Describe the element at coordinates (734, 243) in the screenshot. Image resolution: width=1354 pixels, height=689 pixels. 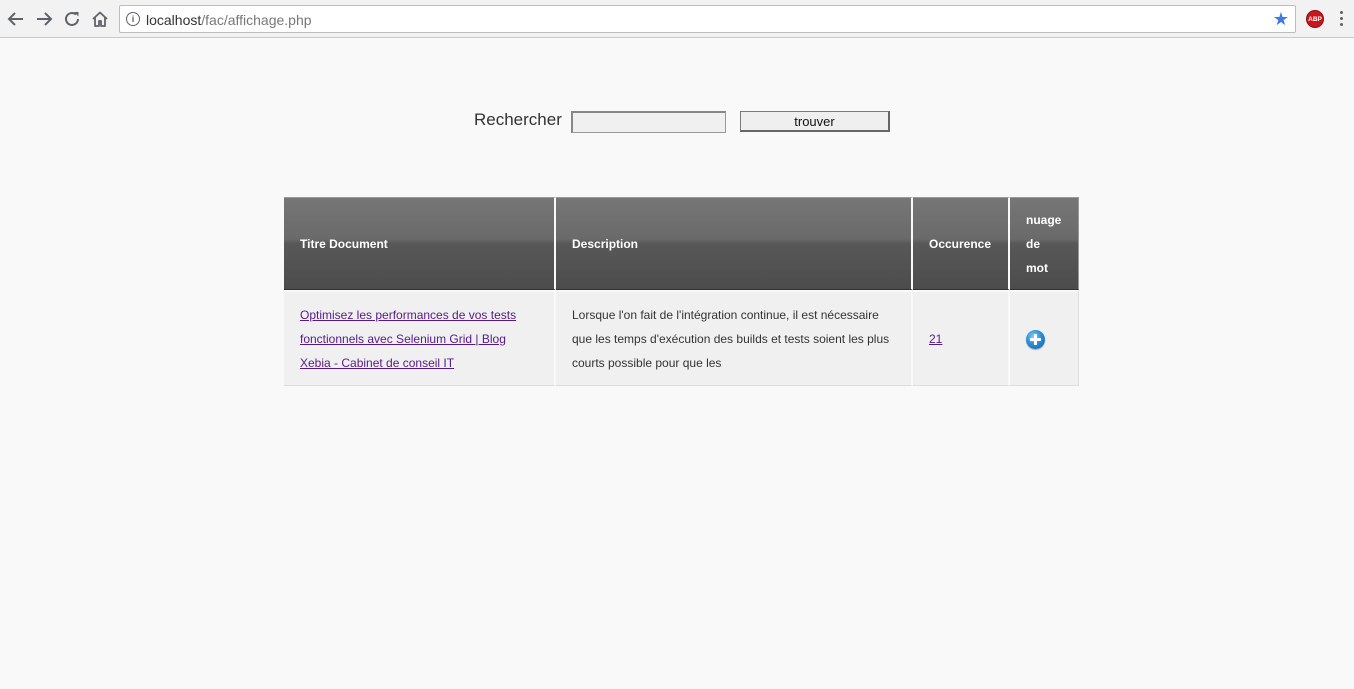
I see `header-description: Description` at that location.